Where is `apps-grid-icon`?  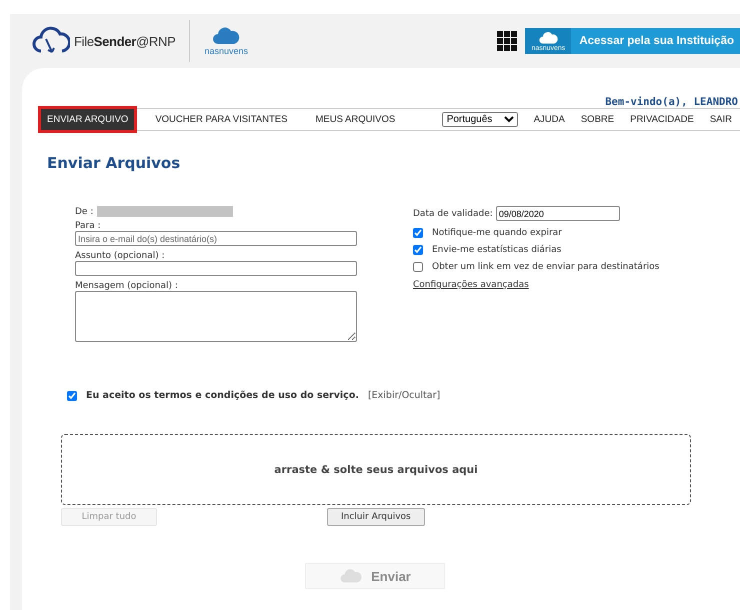
apps-grid-icon is located at coordinates (507, 41).